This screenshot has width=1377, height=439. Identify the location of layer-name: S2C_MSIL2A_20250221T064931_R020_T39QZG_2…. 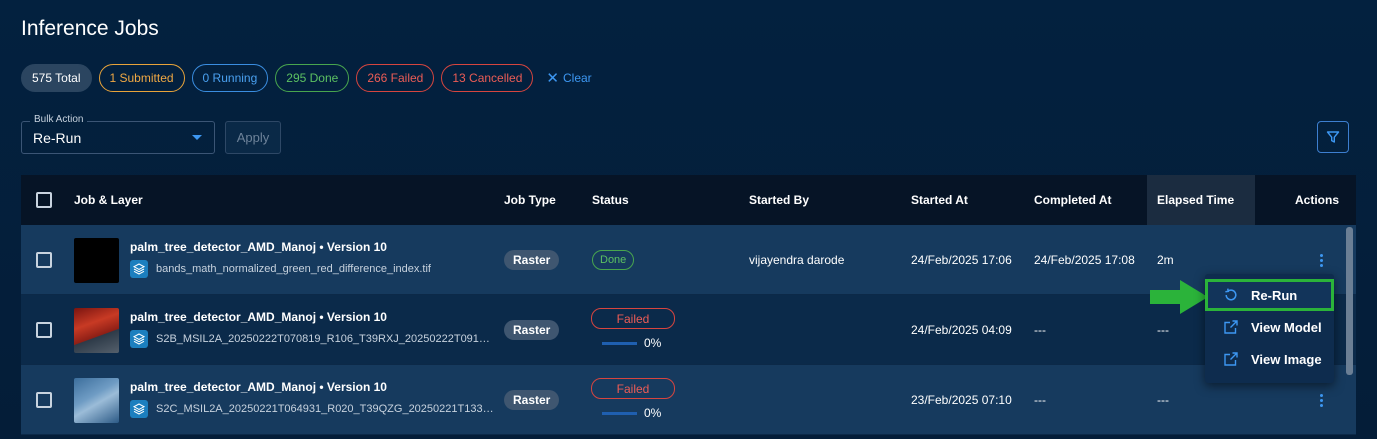
(326, 409).